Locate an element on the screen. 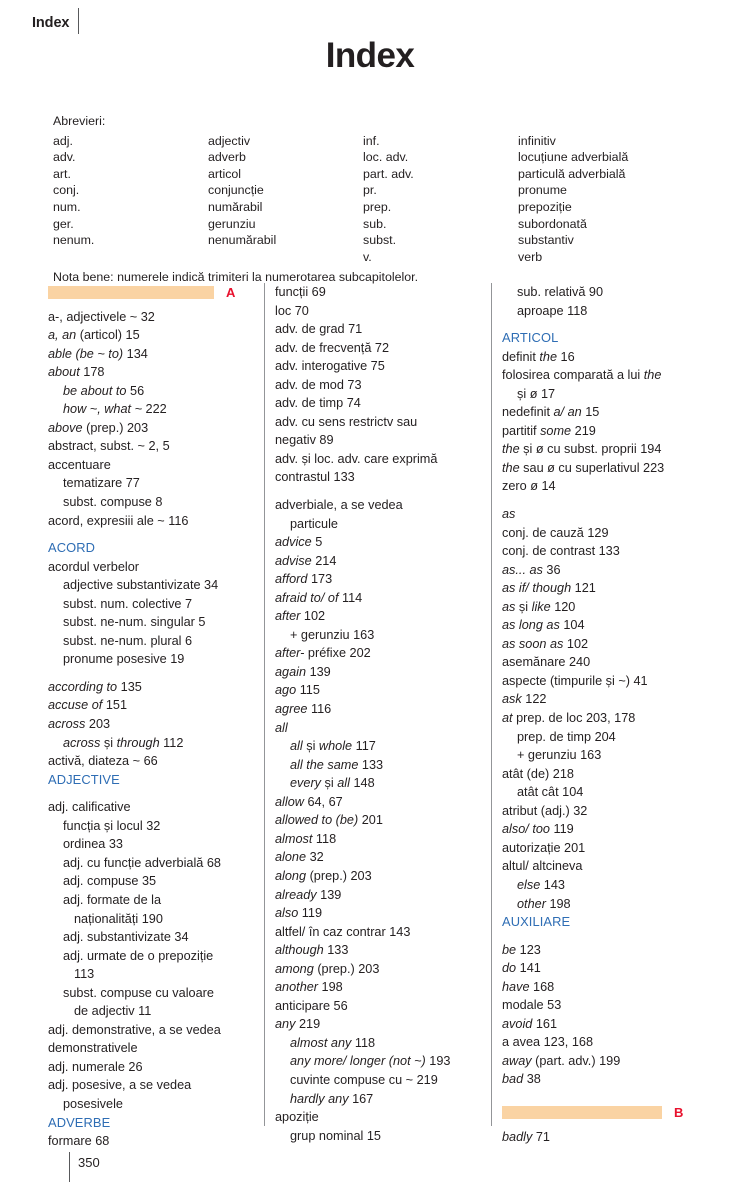 The height and width of the screenshot is (1199, 740). index-entry: adj. demonstrative, a se vedea is located at coordinates (134, 1029).